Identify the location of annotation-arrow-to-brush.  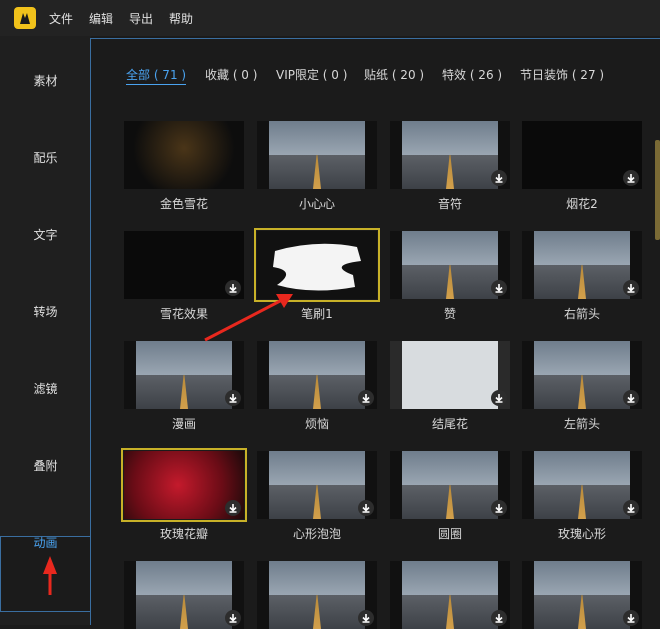
(248, 318).